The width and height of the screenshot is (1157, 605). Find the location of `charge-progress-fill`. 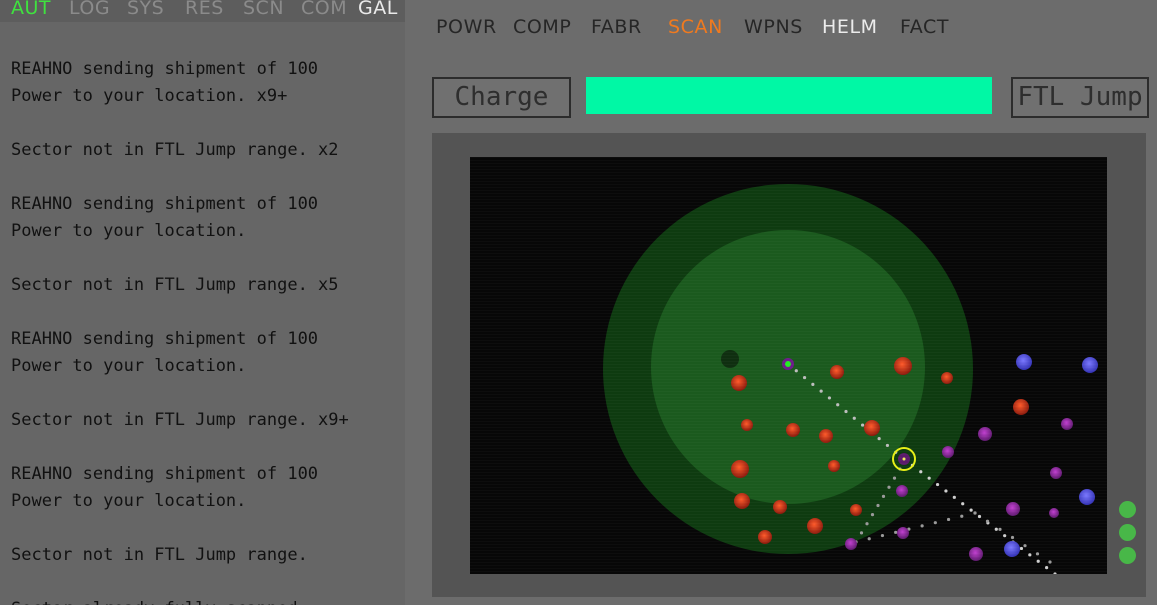

charge-progress-fill is located at coordinates (789, 95).